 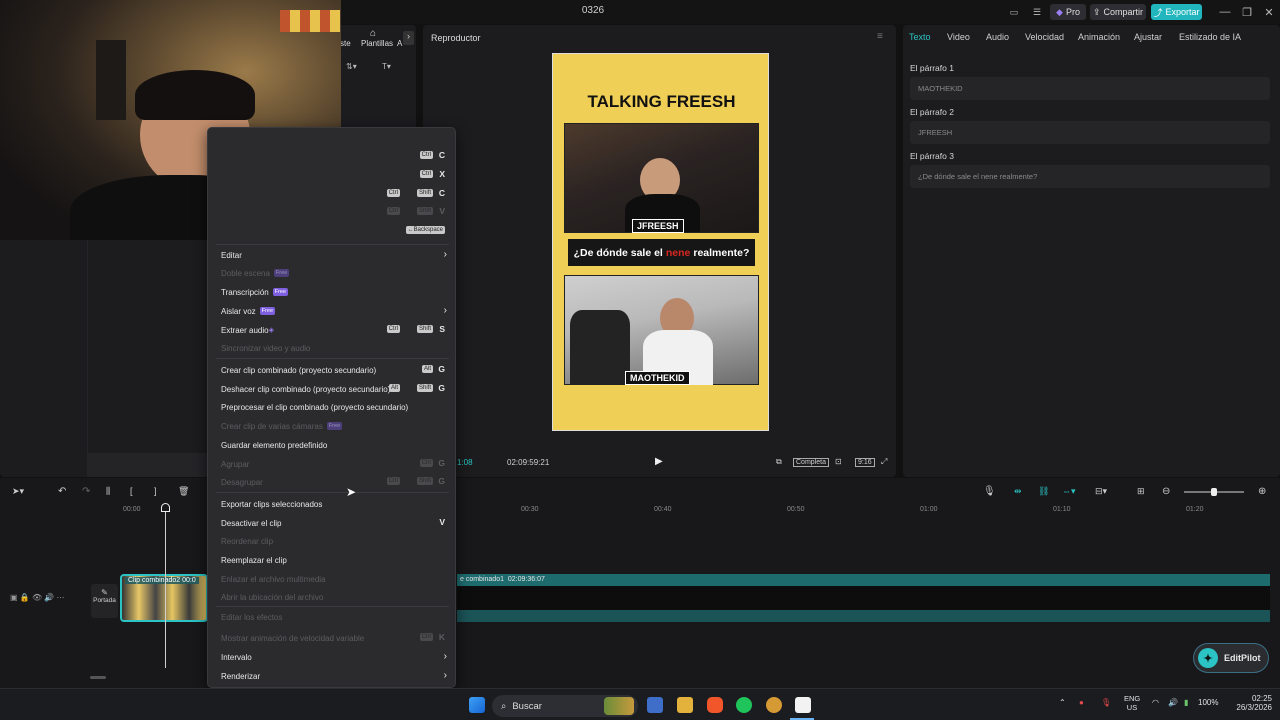 What do you see at coordinates (1090, 176) in the screenshot?
I see `paragraph-3-input: ¿De dónde sale el nene realmente?` at bounding box center [1090, 176].